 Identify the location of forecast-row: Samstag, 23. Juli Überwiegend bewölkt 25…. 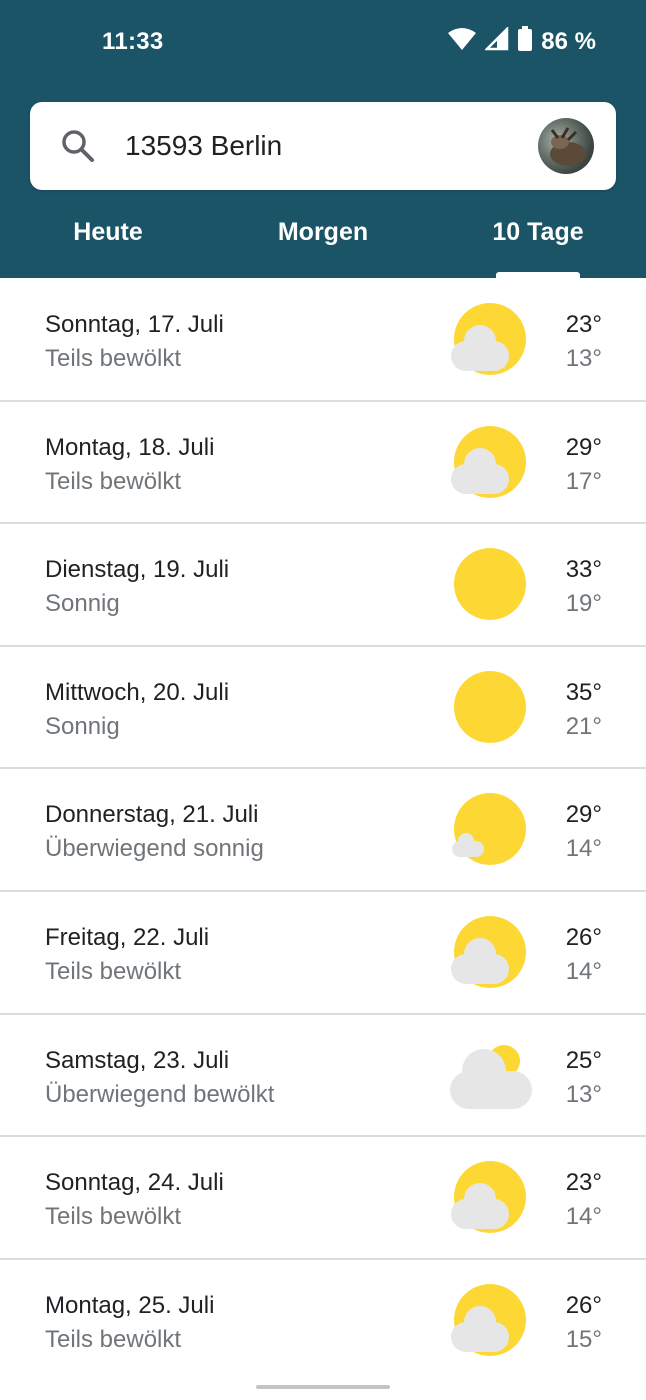
(323, 1076).